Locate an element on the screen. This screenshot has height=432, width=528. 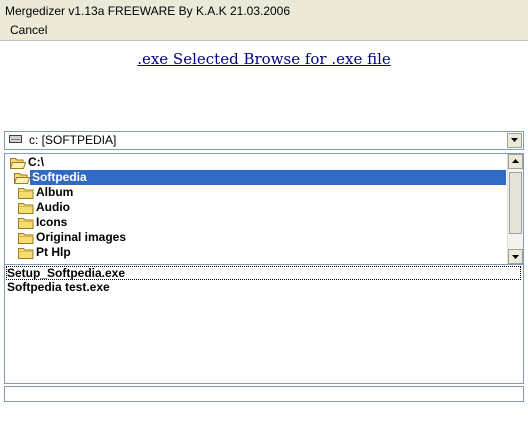
file-item: Setup_Softpedia.exe is located at coordinates (263, 273).